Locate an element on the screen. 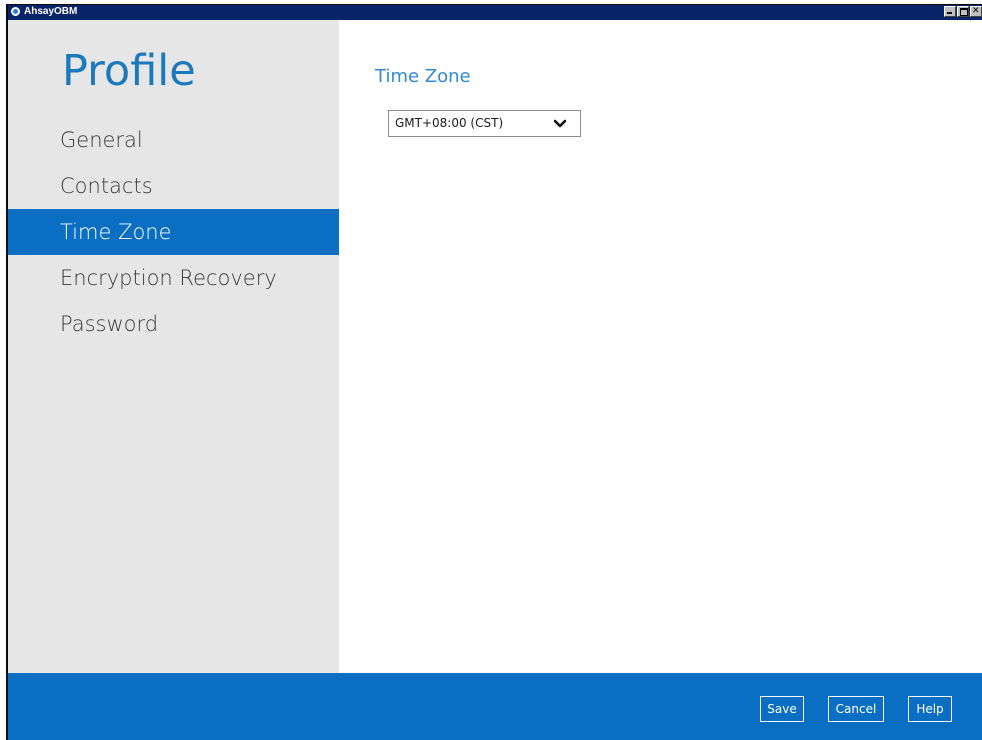 This screenshot has height=740, width=982. window-title: AhsayOBM is located at coordinates (51, 11).